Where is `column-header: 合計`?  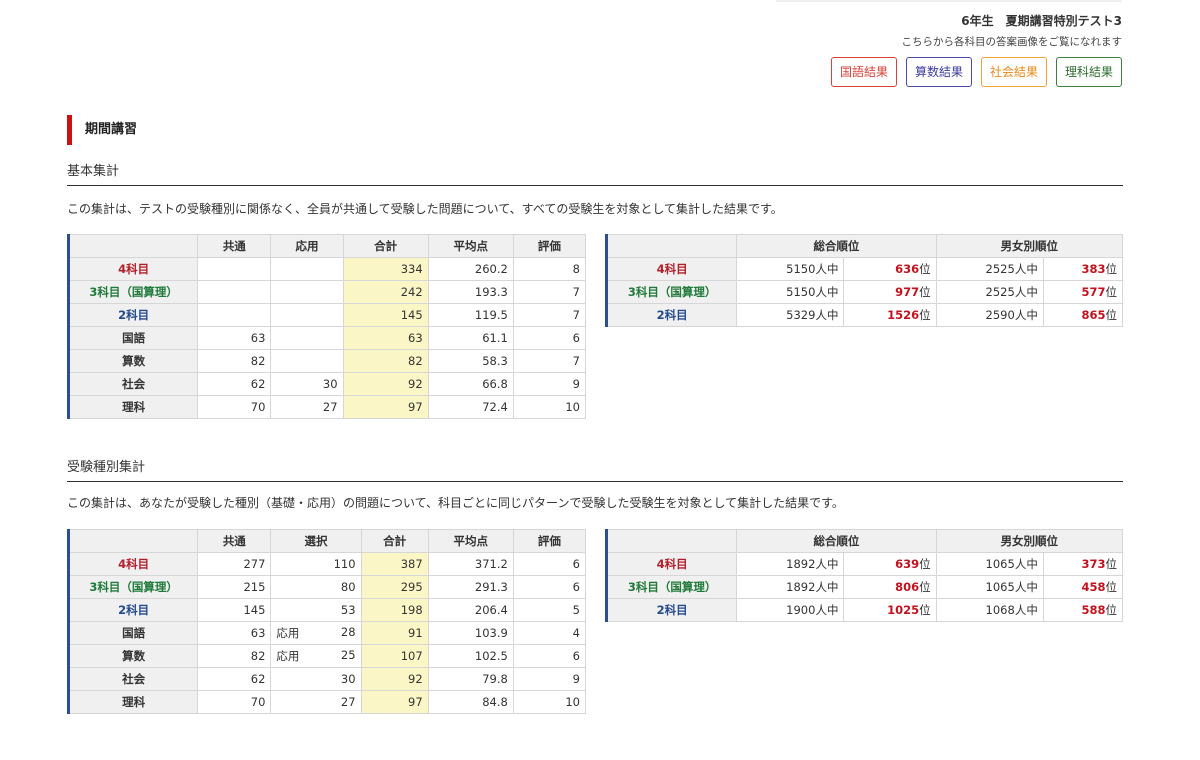 column-header: 合計 is located at coordinates (394, 541).